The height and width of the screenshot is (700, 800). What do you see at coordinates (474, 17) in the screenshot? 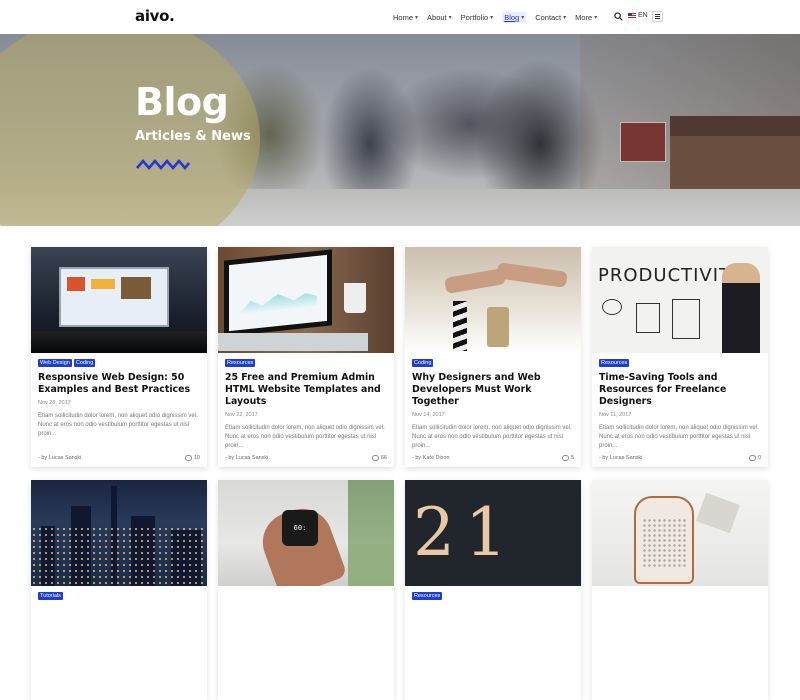
I see `nav-portfolio-label: Portfolio` at bounding box center [474, 17].